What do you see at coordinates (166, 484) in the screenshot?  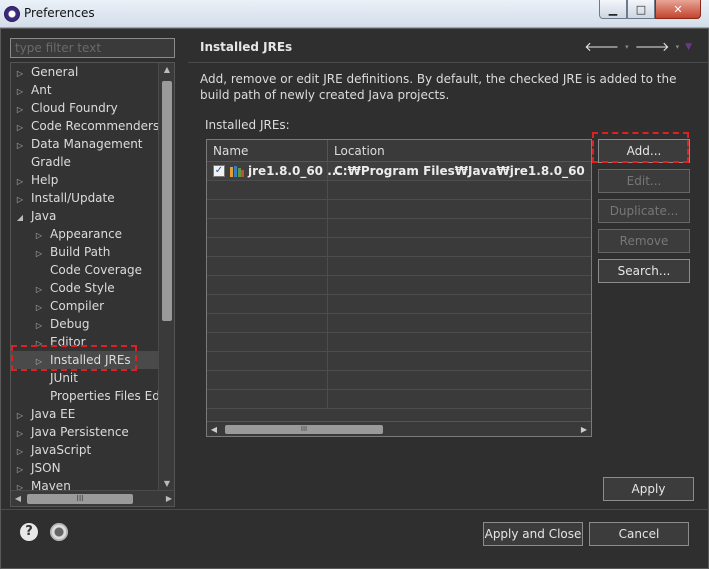 I see `scroll-down-icon: ▼` at bounding box center [166, 484].